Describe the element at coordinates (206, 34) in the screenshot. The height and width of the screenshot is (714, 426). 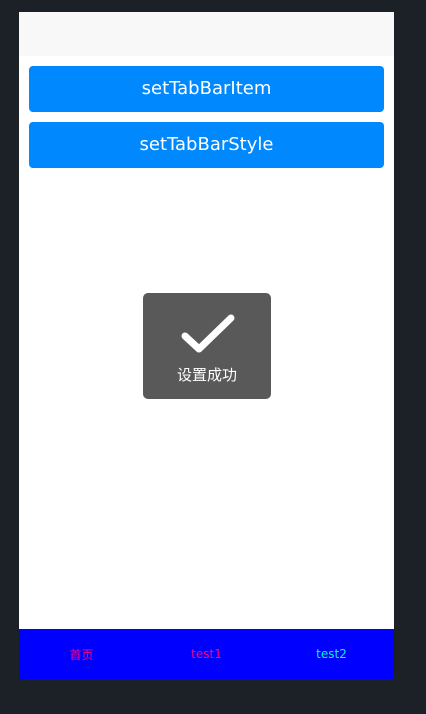
I see `navigation-bar` at that location.